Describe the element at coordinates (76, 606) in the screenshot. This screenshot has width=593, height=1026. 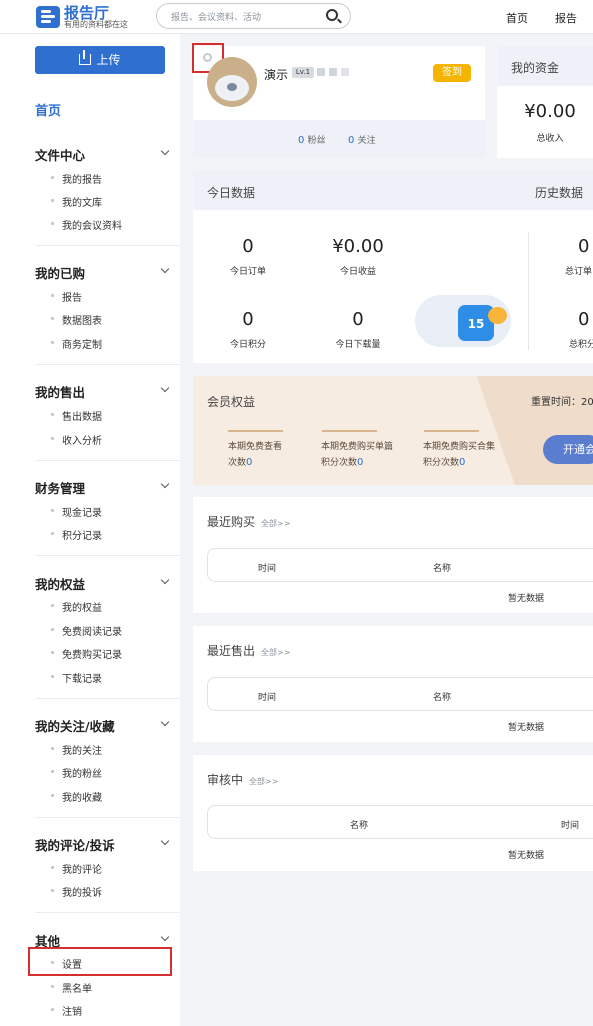
I see `sidebar-item-my-rights: 我的权益` at that location.